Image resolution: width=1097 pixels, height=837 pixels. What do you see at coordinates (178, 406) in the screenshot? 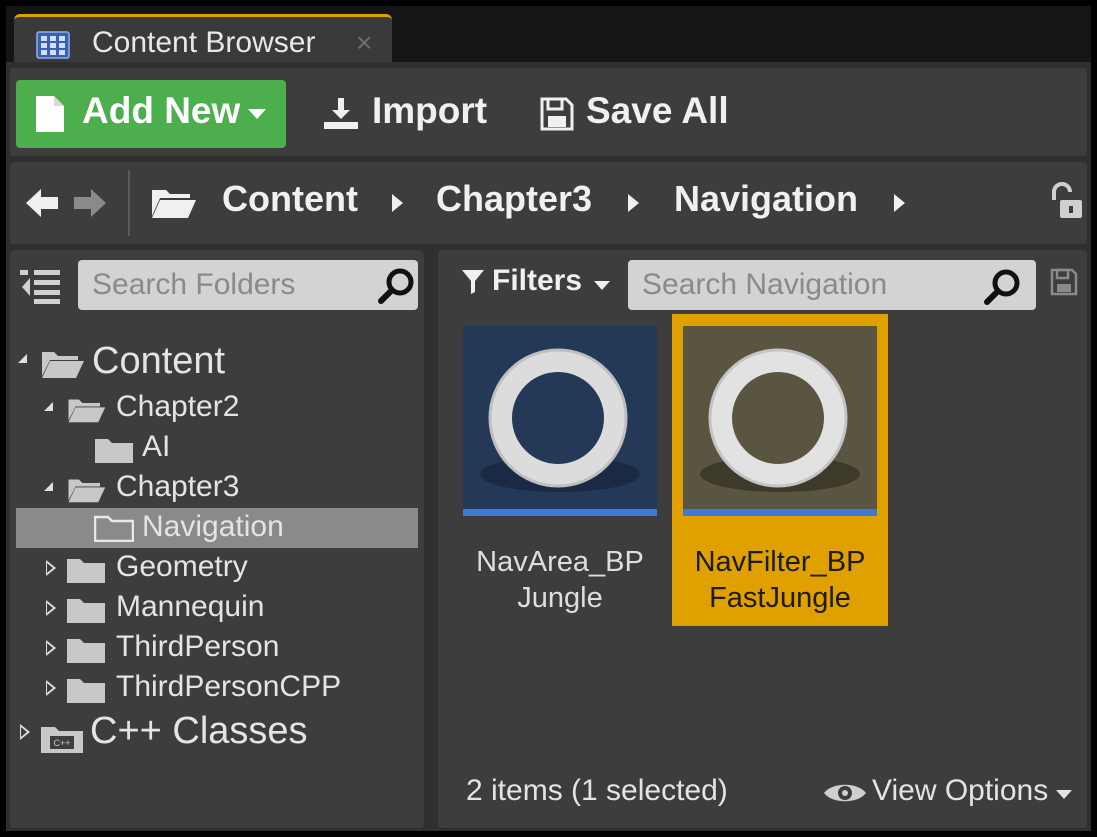
I see `tree-item-label: Chapter2` at bounding box center [178, 406].